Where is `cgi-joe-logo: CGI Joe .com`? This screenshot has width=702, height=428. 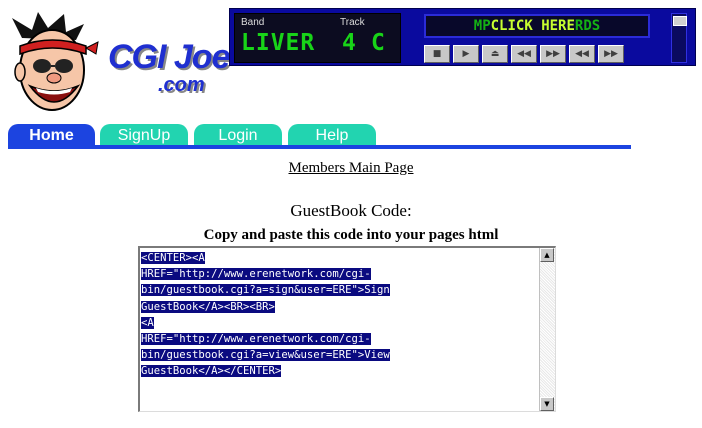
cgi-joe-logo: CGI Joe .com is located at coordinates (119, 64).